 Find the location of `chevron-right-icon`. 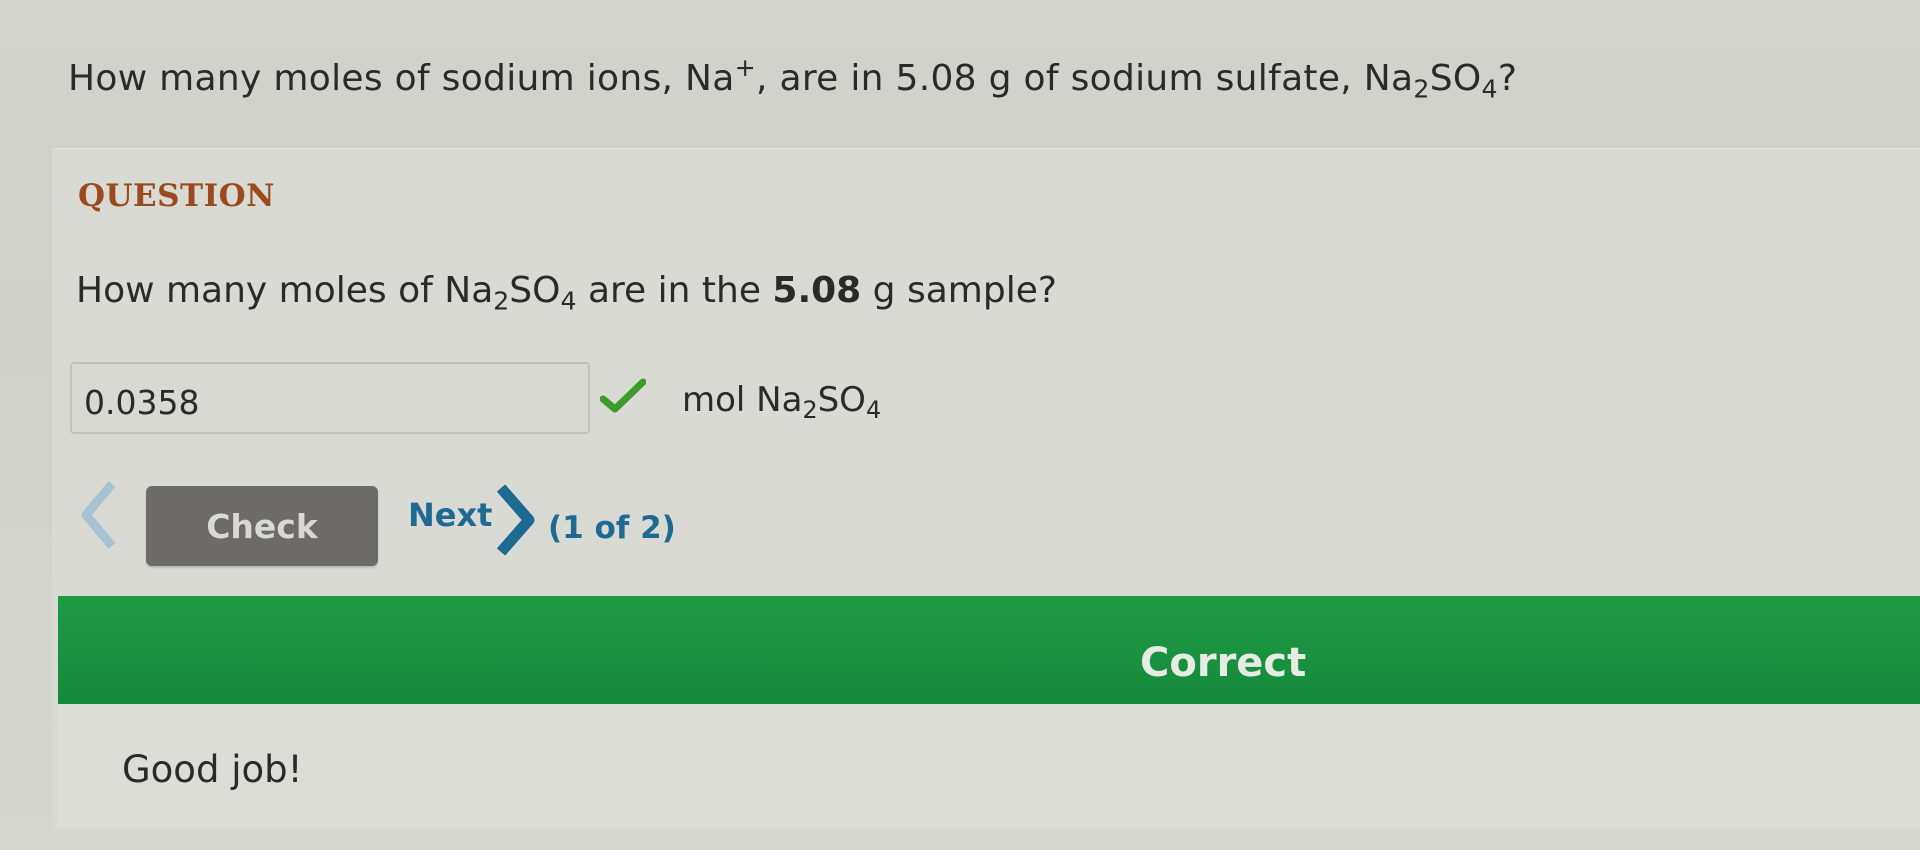

chevron-right-icon is located at coordinates (515, 520).